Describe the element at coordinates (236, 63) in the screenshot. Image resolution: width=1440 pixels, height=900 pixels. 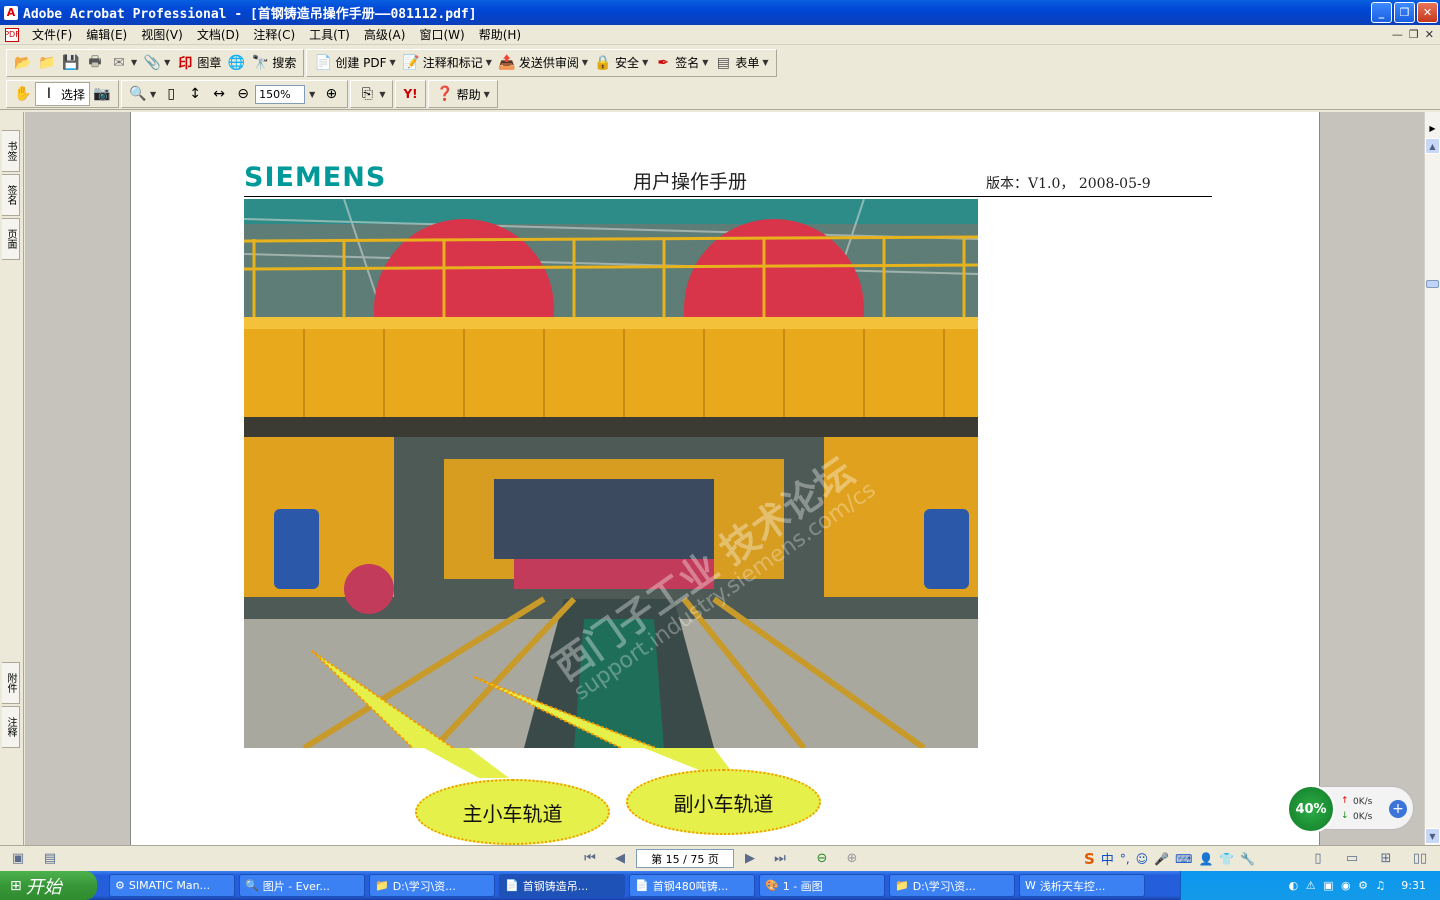
I see `web-button: 🌐` at that location.